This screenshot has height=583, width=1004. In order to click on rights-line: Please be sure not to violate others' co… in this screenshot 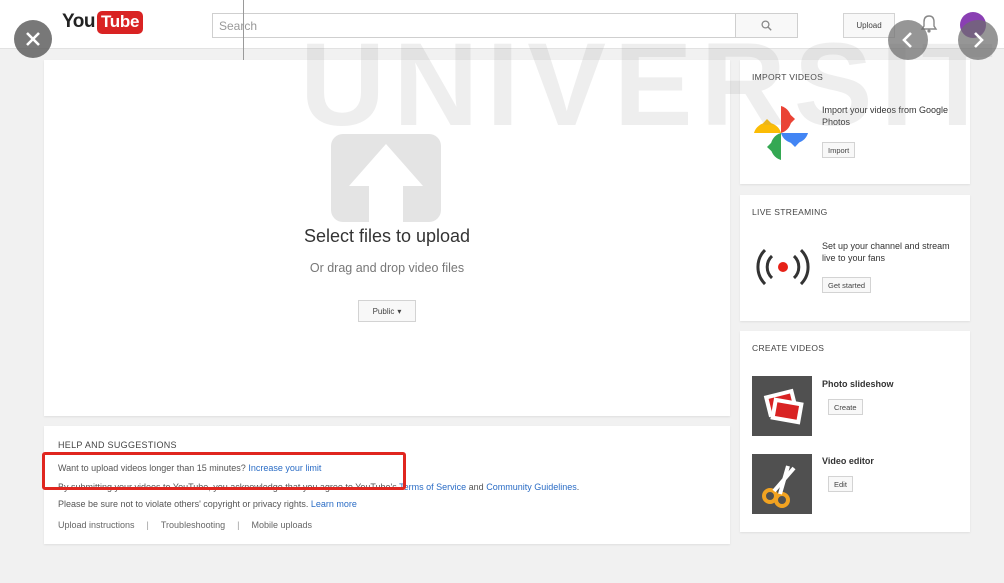, I will do `click(207, 504)`.